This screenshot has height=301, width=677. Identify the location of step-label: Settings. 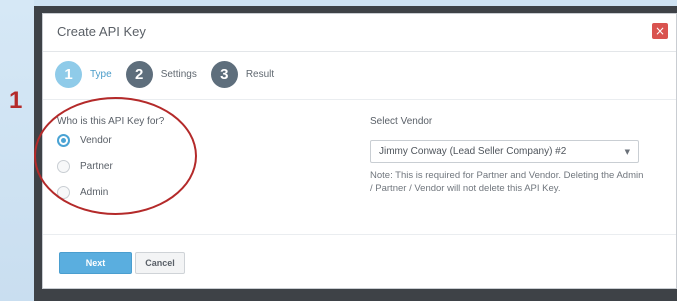
(178, 74).